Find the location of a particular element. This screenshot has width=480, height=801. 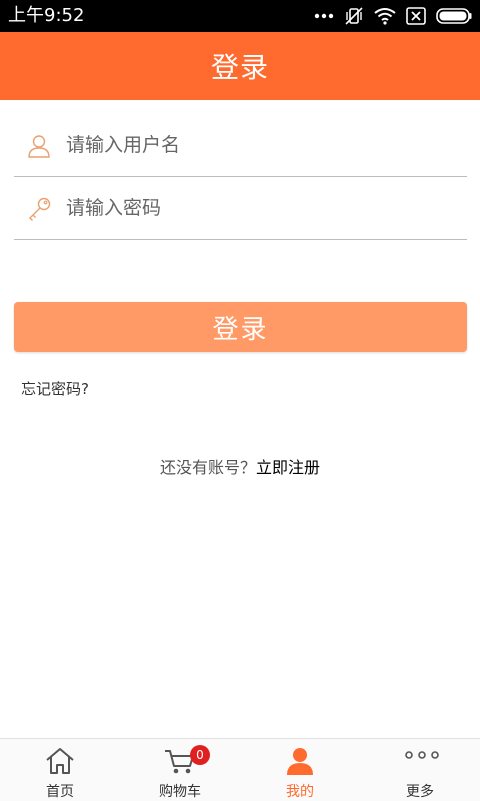

nav-item-mine: 我的 is located at coordinates (300, 770).